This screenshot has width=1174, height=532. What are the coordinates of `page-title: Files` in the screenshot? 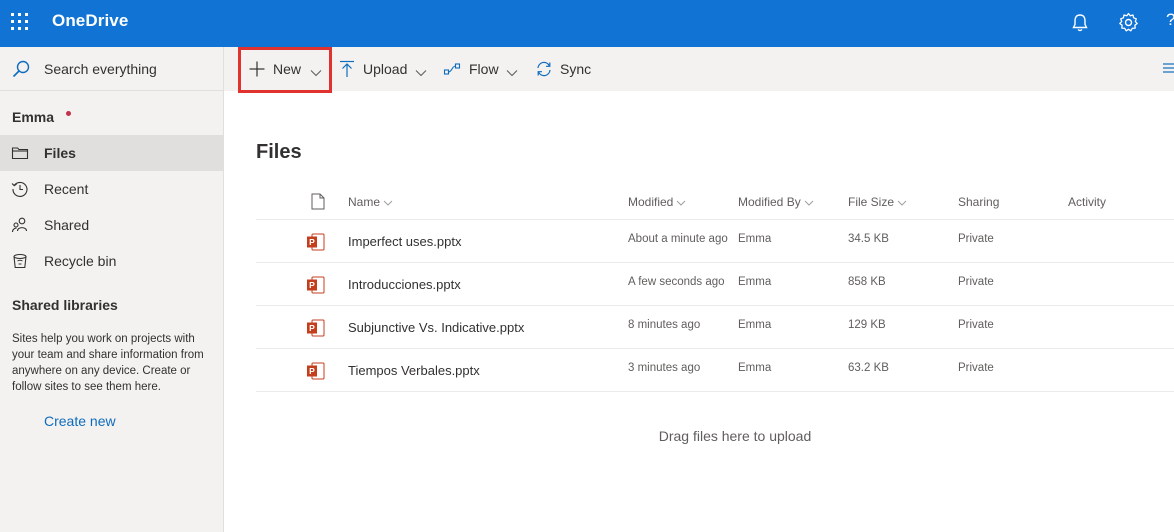 It's located at (279, 152).